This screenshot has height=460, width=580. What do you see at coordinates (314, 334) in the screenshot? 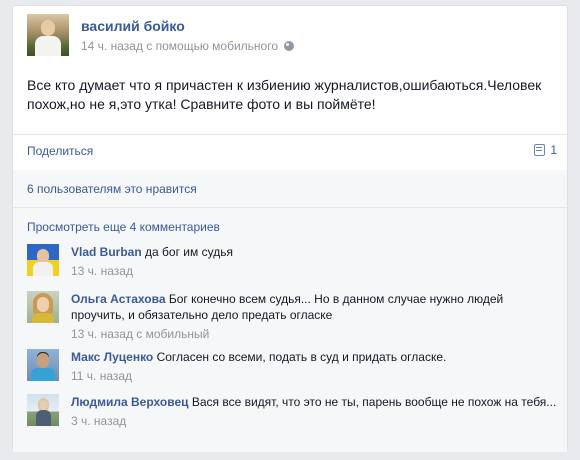
I see `comment-timestamp: 13 ч. назад с мобильный` at bounding box center [314, 334].